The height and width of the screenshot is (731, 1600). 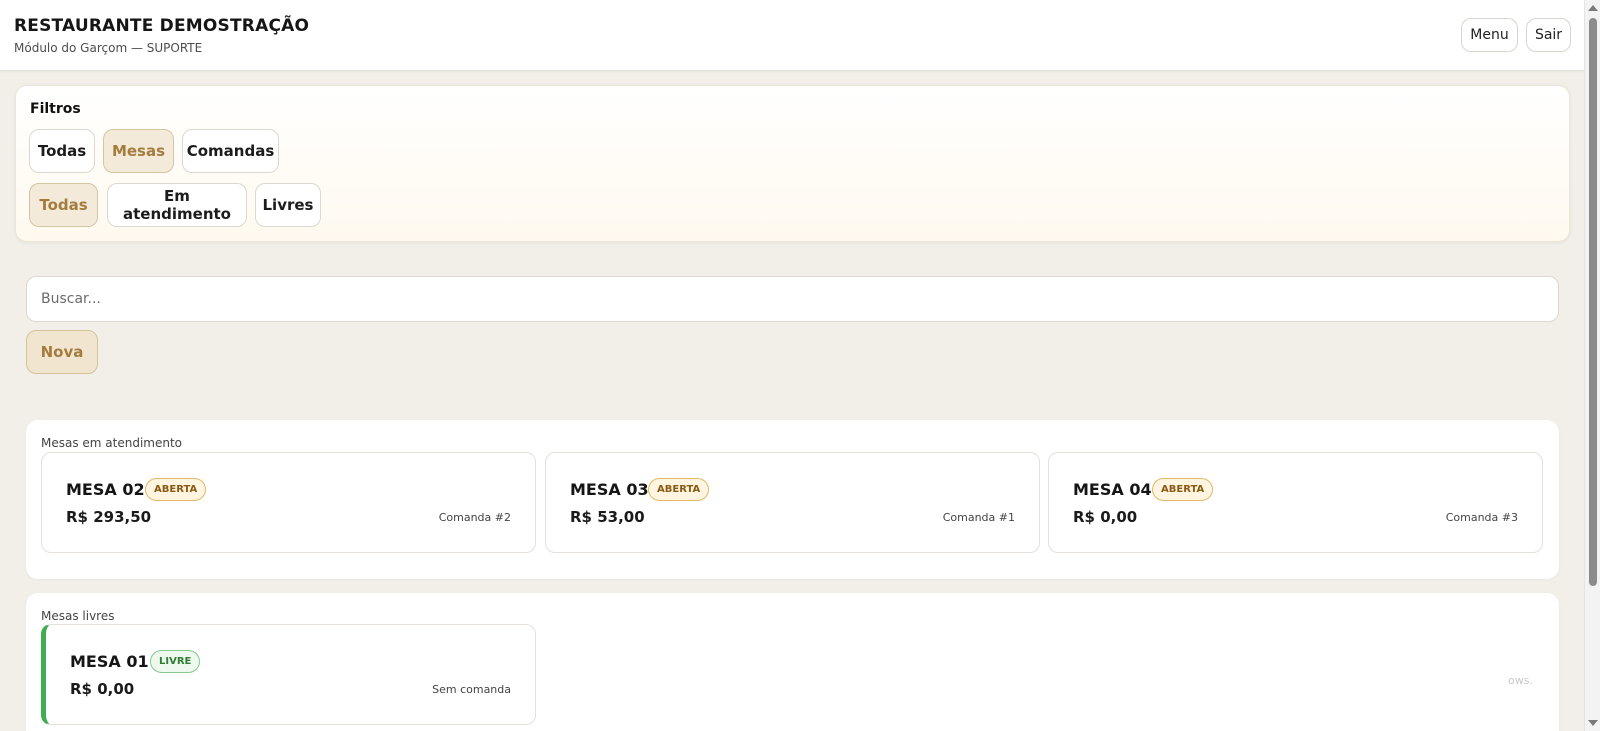 What do you see at coordinates (474, 517) in the screenshot?
I see `tab-reference: Comanda #2` at bounding box center [474, 517].